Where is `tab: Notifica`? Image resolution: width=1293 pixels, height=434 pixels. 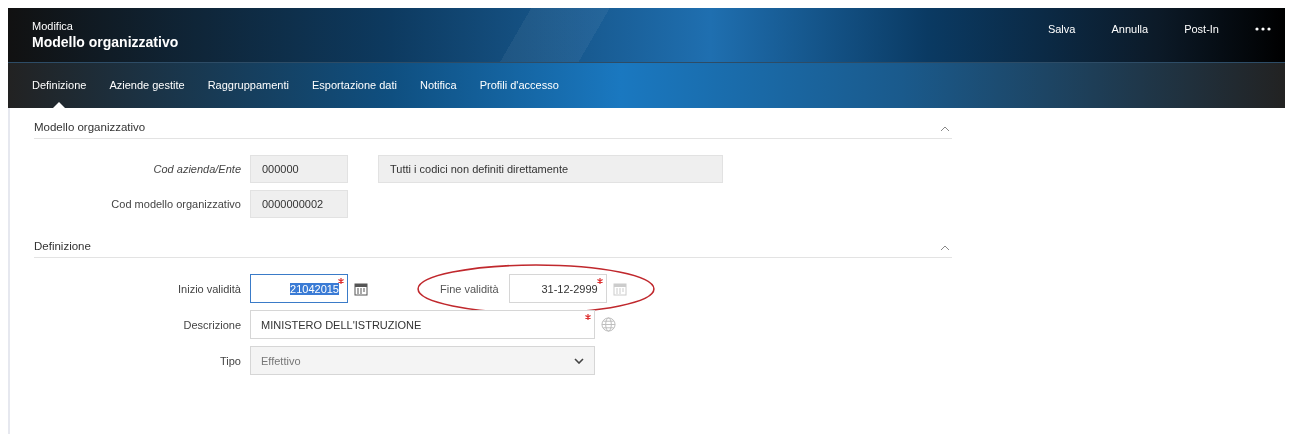 tab: Notifica is located at coordinates (438, 85).